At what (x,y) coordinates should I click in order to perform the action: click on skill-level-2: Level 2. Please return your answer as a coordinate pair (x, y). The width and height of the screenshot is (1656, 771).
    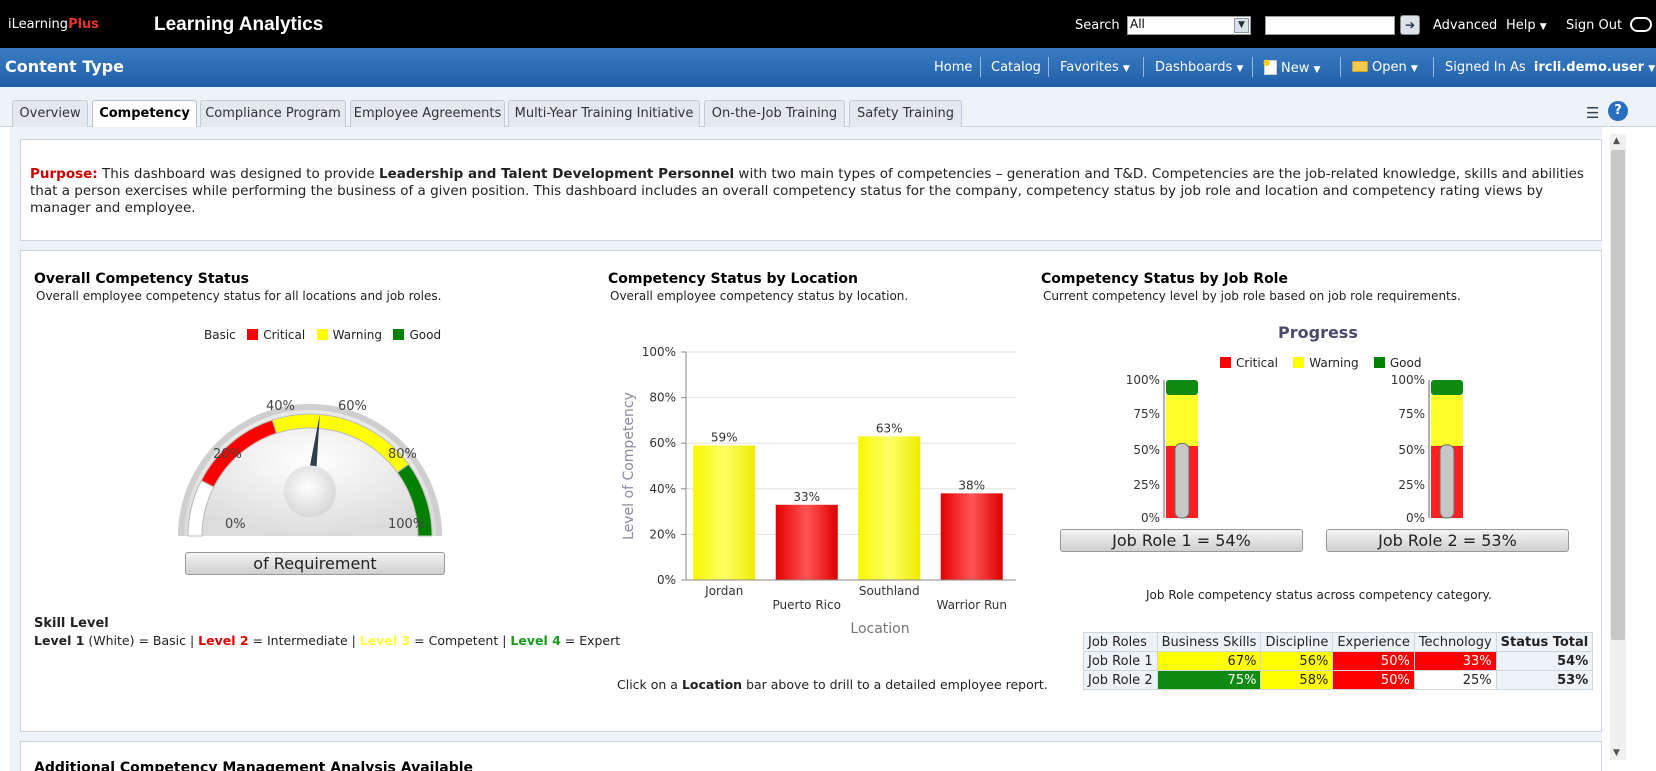
    Looking at the image, I should click on (223, 640).